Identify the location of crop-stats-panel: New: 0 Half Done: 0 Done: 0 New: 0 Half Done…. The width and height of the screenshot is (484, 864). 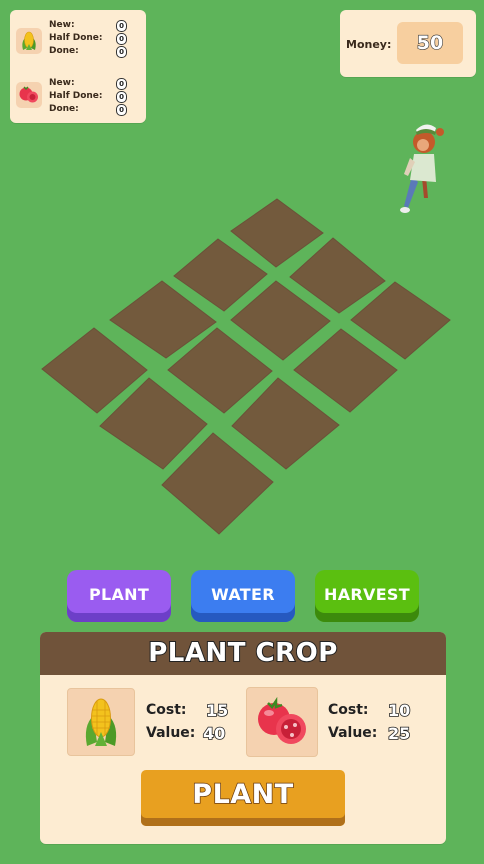
(78, 66).